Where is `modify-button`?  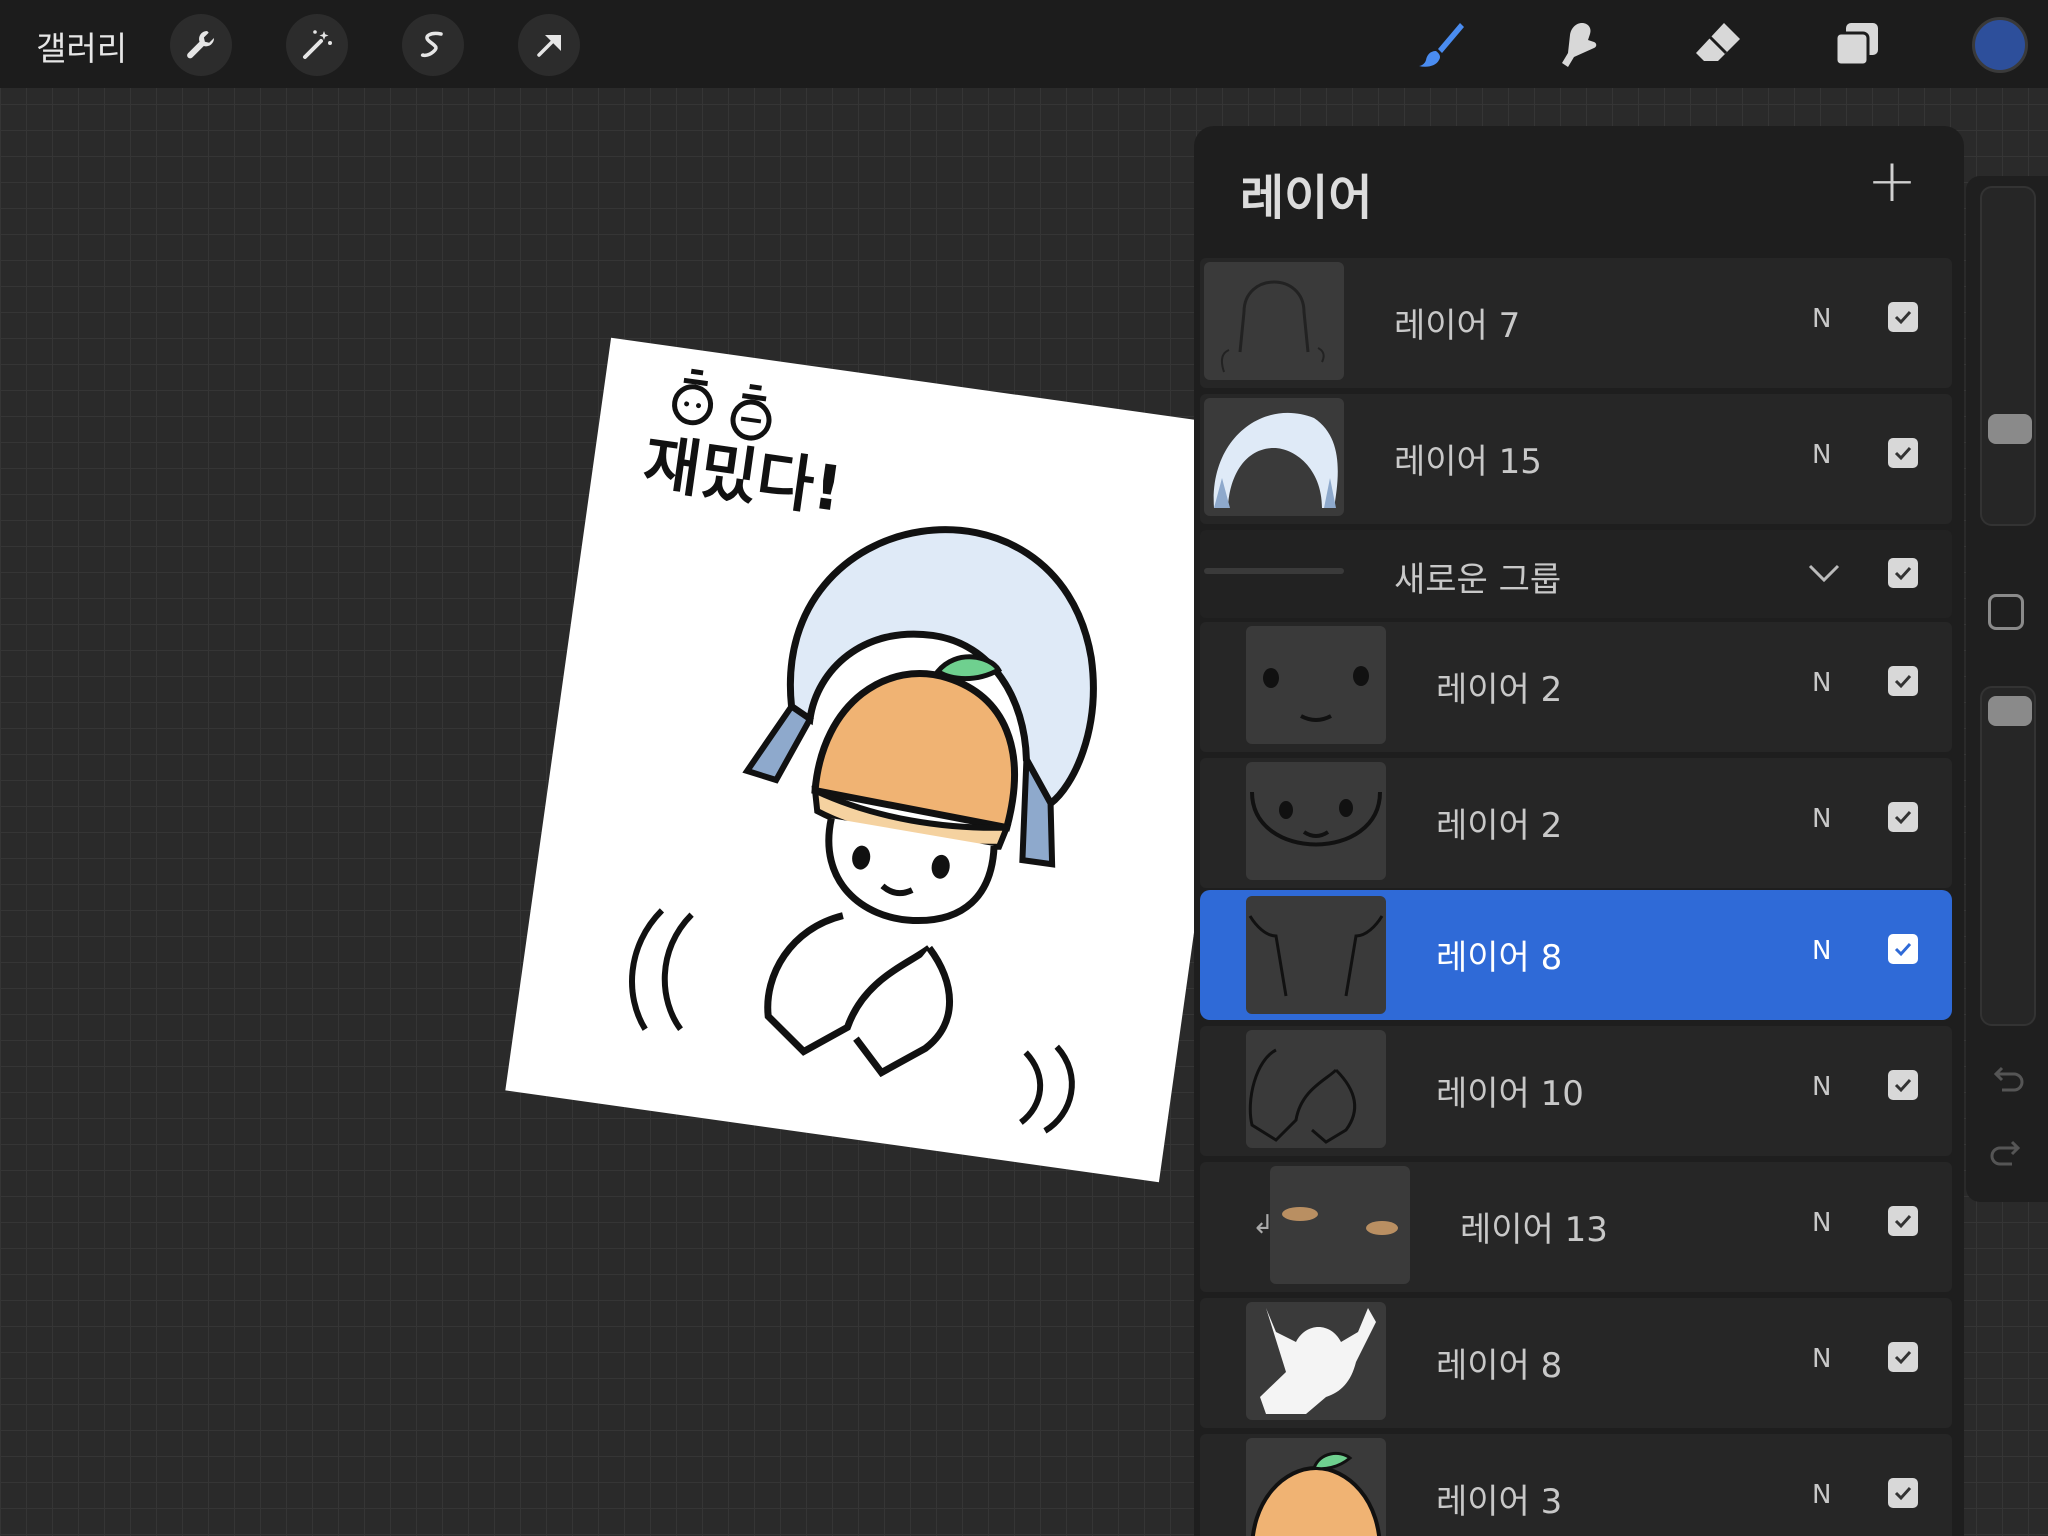 modify-button is located at coordinates (2006, 612).